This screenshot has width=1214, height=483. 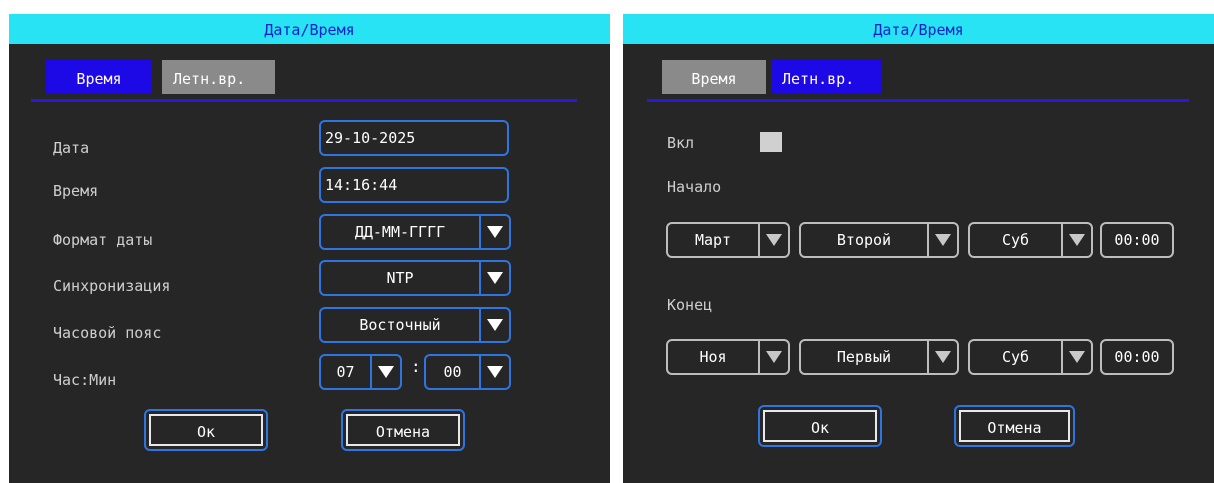 What do you see at coordinates (467, 372) in the screenshot?
I see `minute-select: 00` at bounding box center [467, 372].